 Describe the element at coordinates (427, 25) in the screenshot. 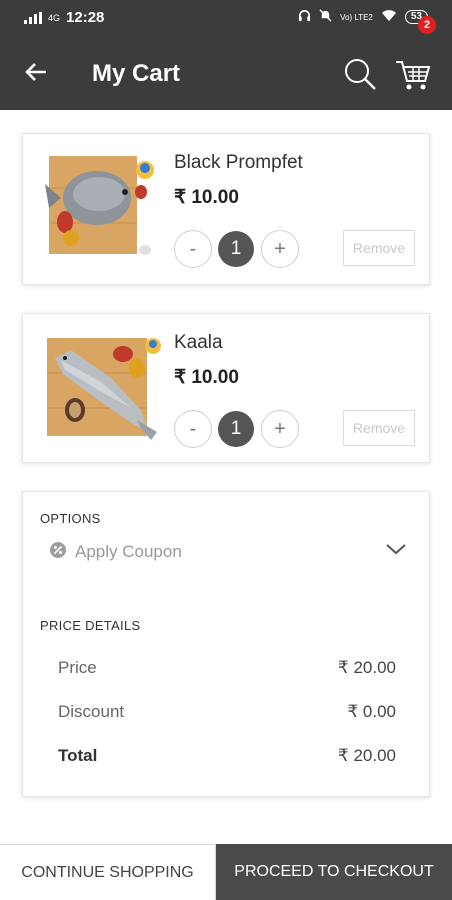

I see `cart-count-badge: 2` at that location.